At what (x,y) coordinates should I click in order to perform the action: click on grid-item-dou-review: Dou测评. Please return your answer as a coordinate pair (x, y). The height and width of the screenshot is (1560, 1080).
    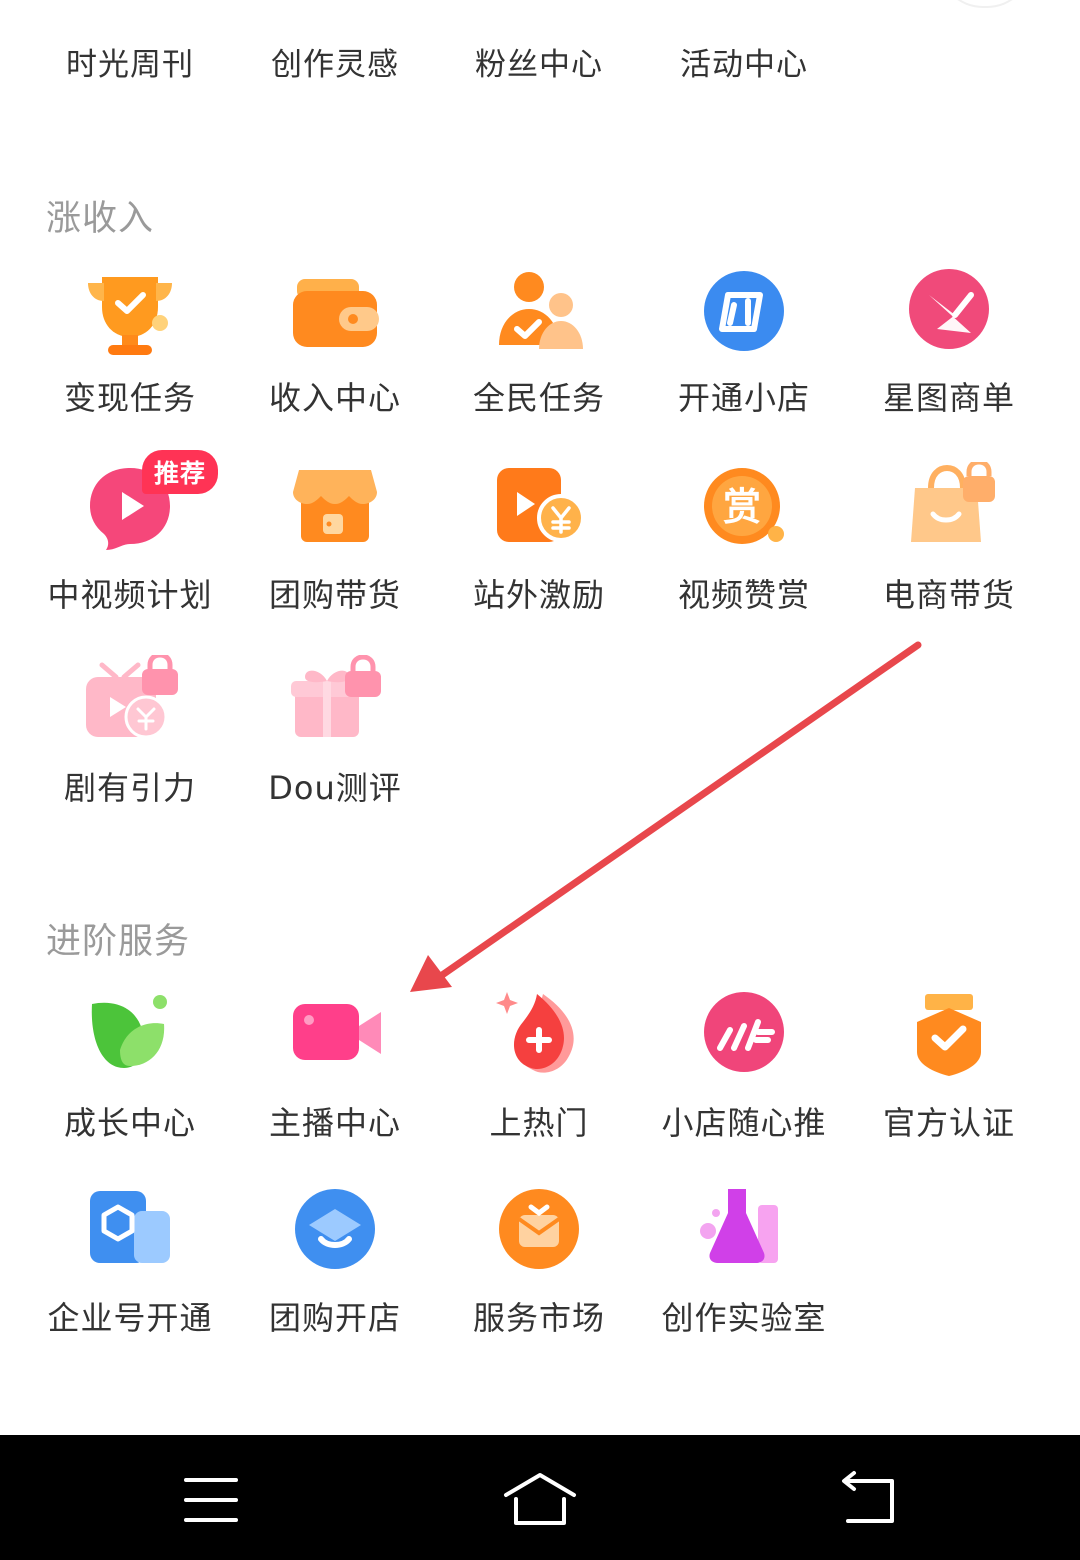
    Looking at the image, I should click on (335, 750).